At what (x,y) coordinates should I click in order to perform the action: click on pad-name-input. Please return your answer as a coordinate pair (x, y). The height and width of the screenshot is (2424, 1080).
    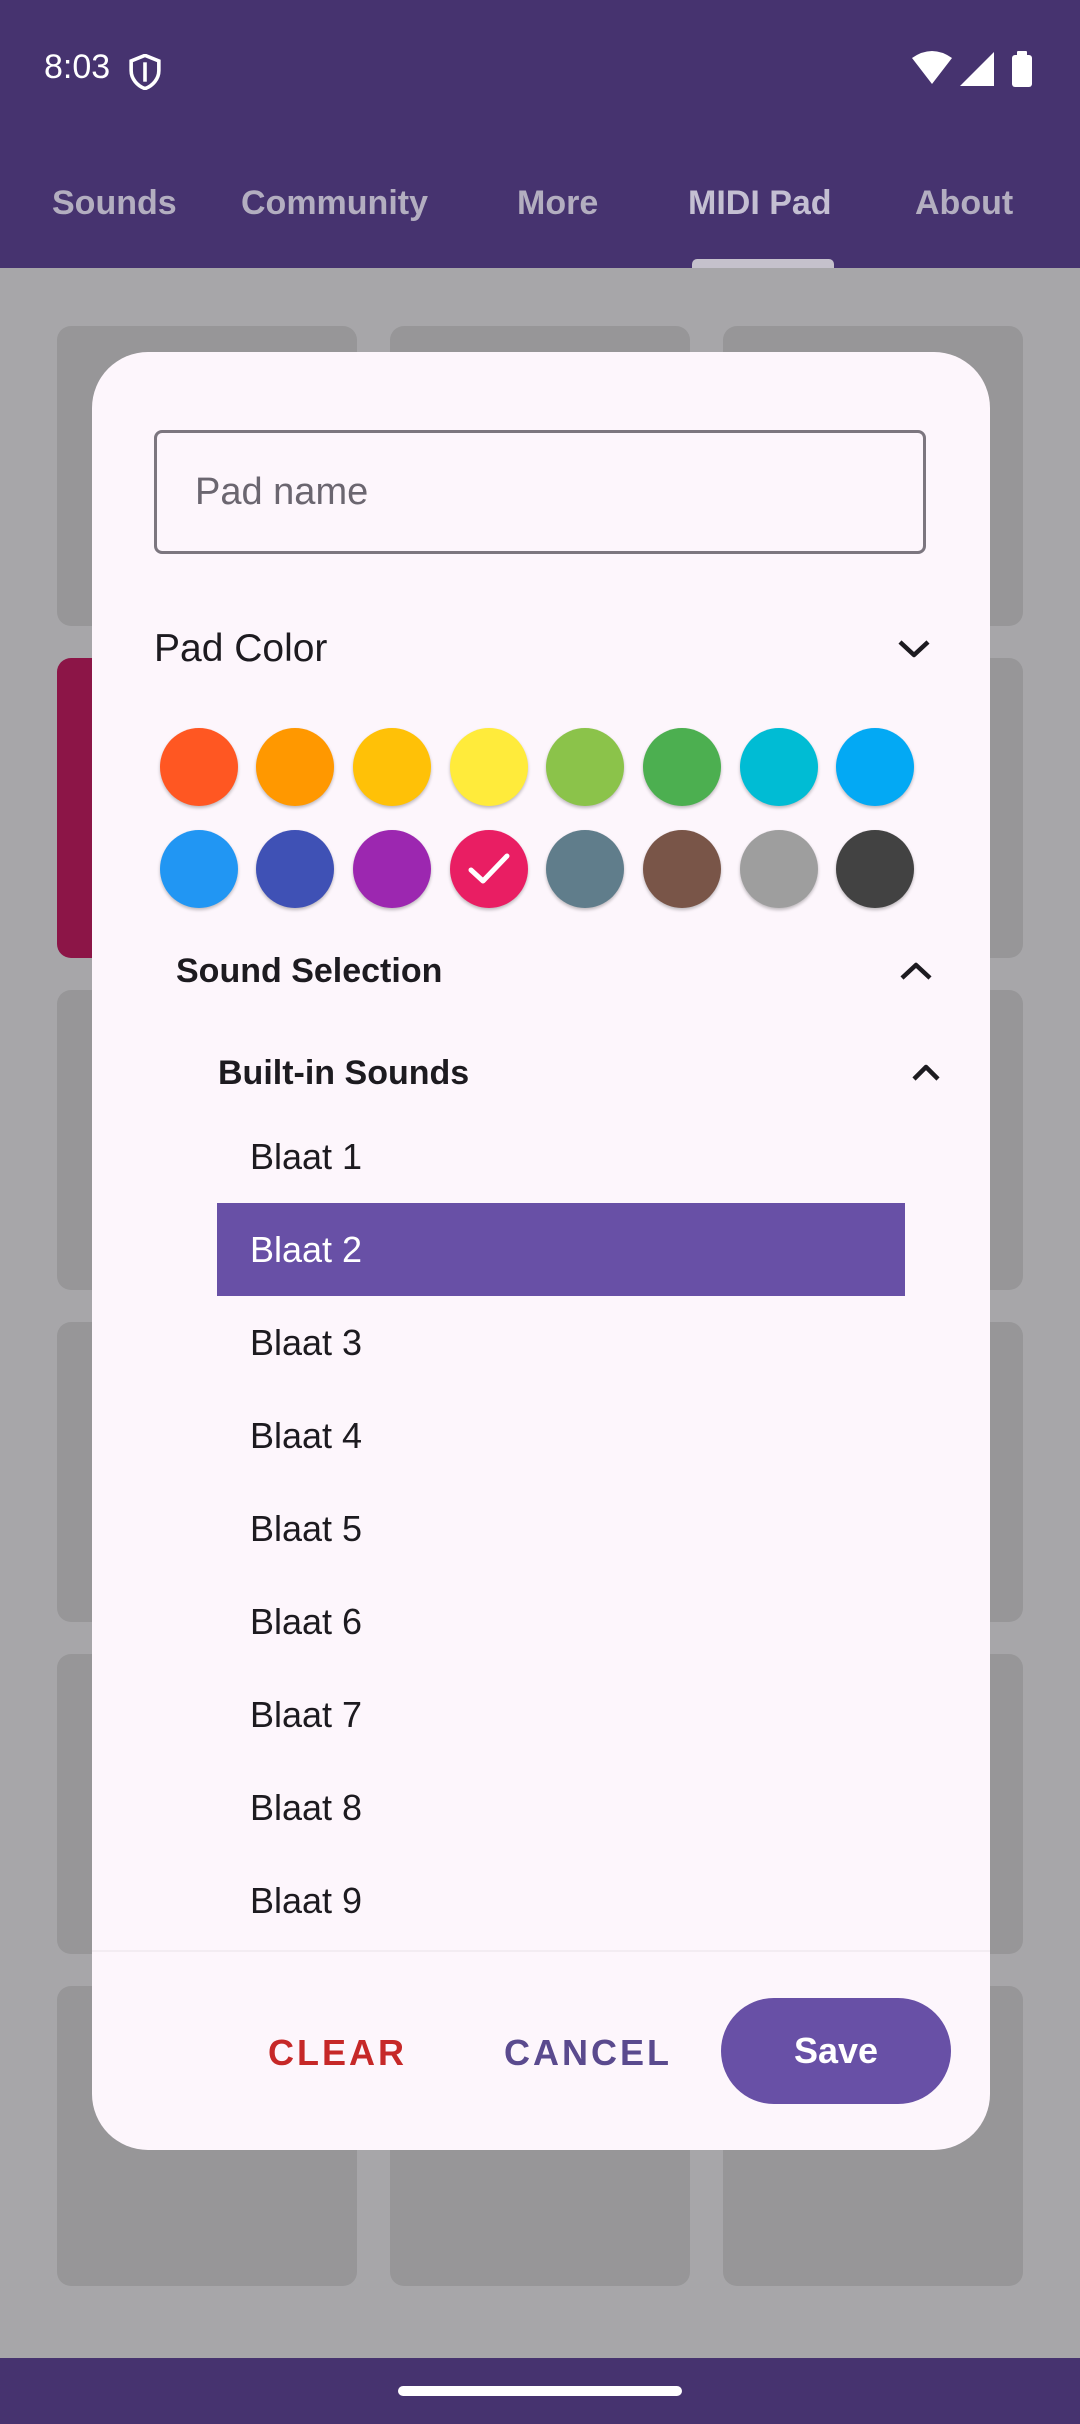
    Looking at the image, I should click on (540, 492).